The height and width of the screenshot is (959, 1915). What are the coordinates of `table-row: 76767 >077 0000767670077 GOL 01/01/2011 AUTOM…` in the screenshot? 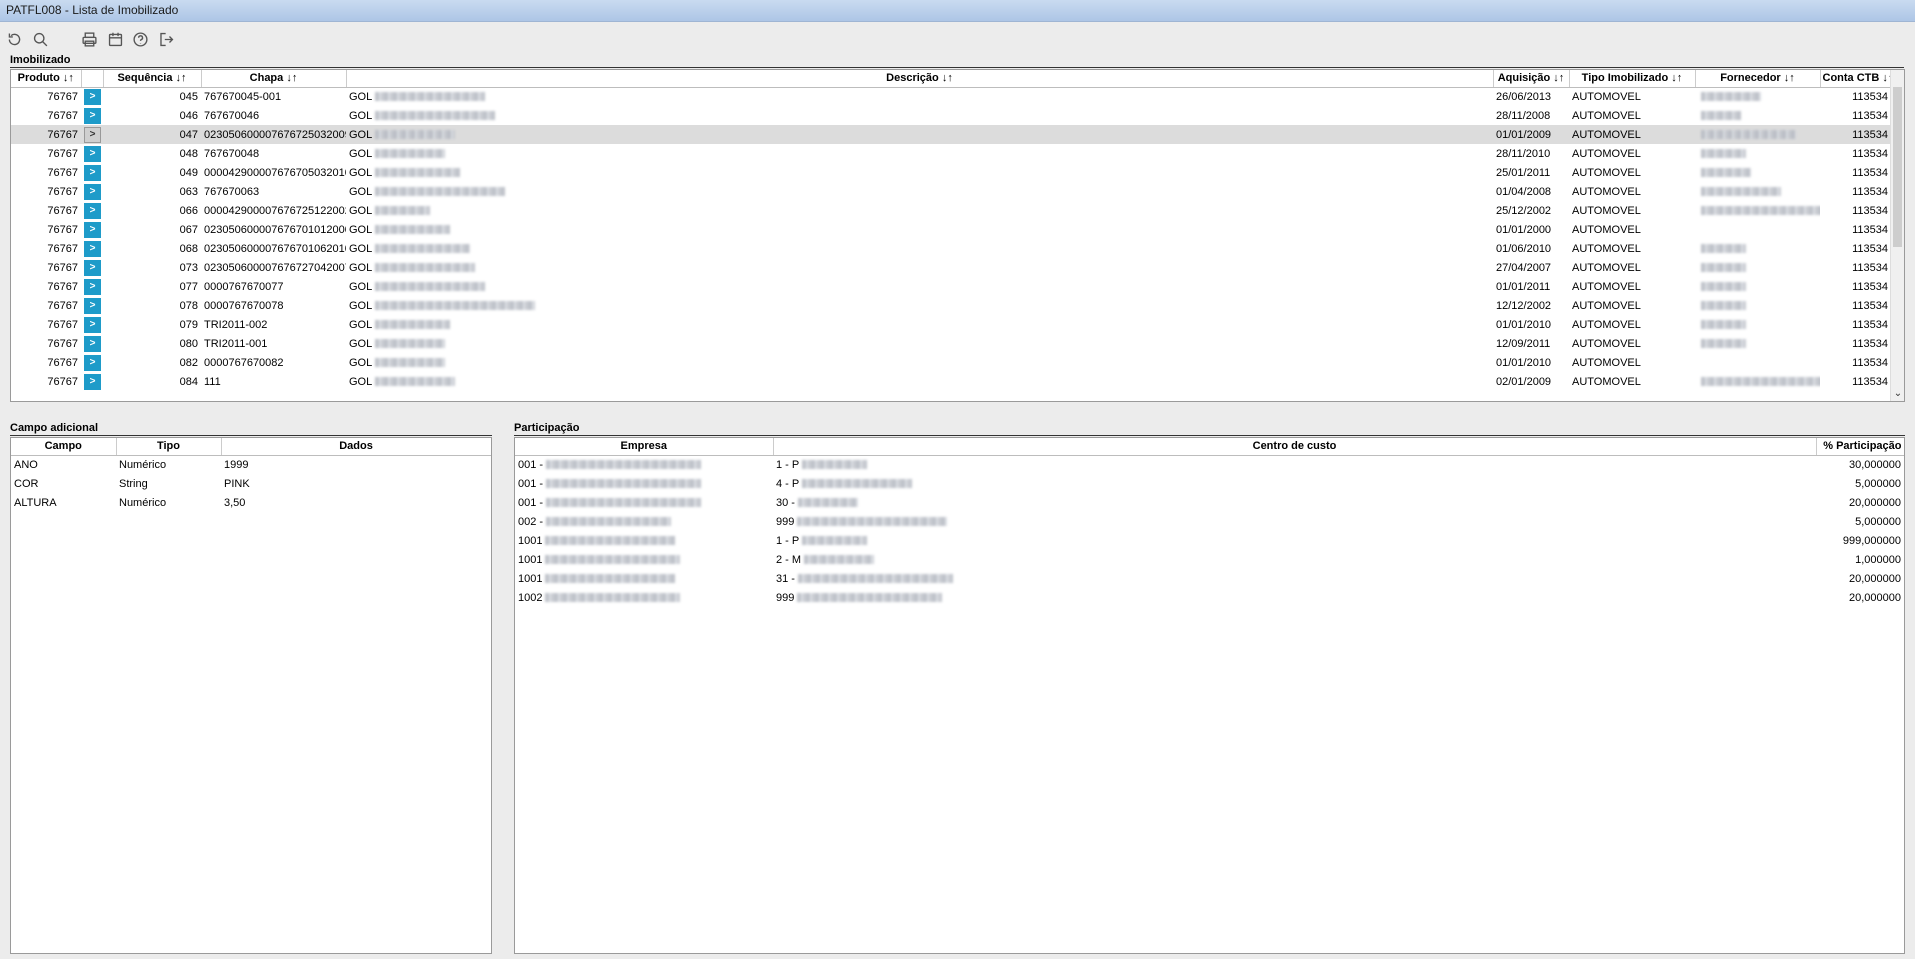 It's located at (951, 286).